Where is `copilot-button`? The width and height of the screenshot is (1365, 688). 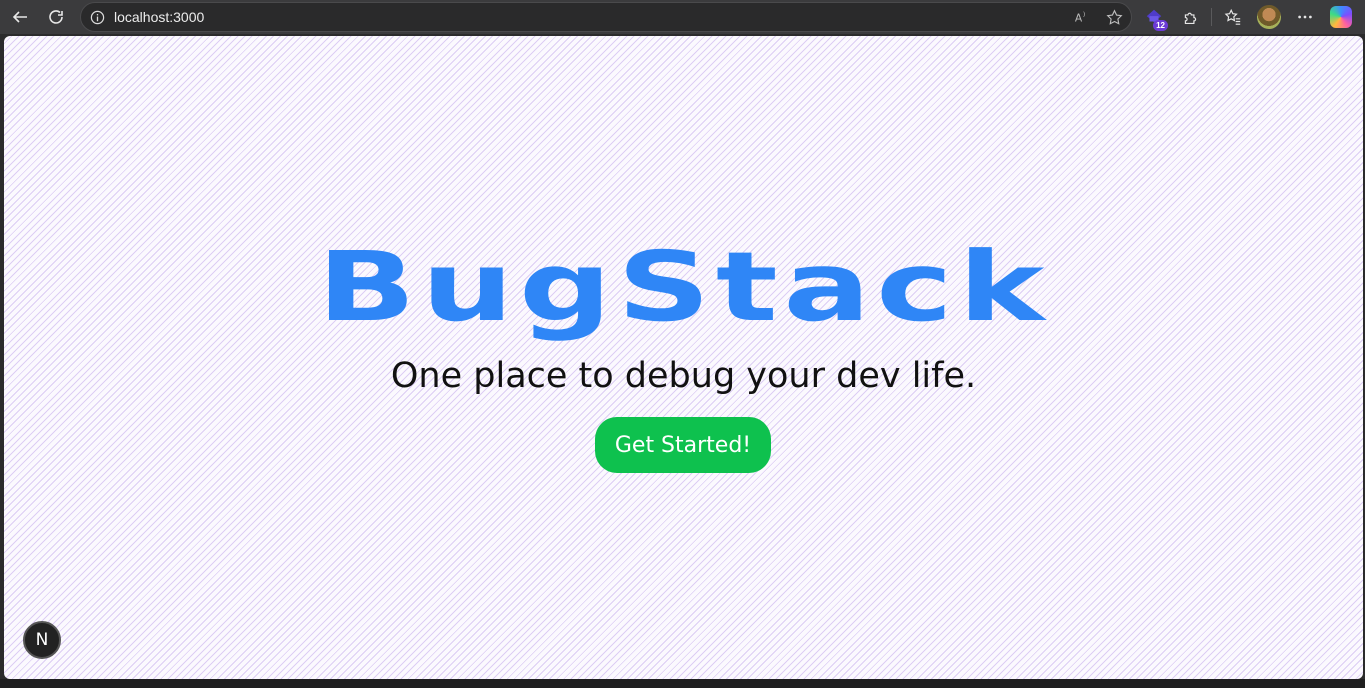
copilot-button is located at coordinates (1341, 17).